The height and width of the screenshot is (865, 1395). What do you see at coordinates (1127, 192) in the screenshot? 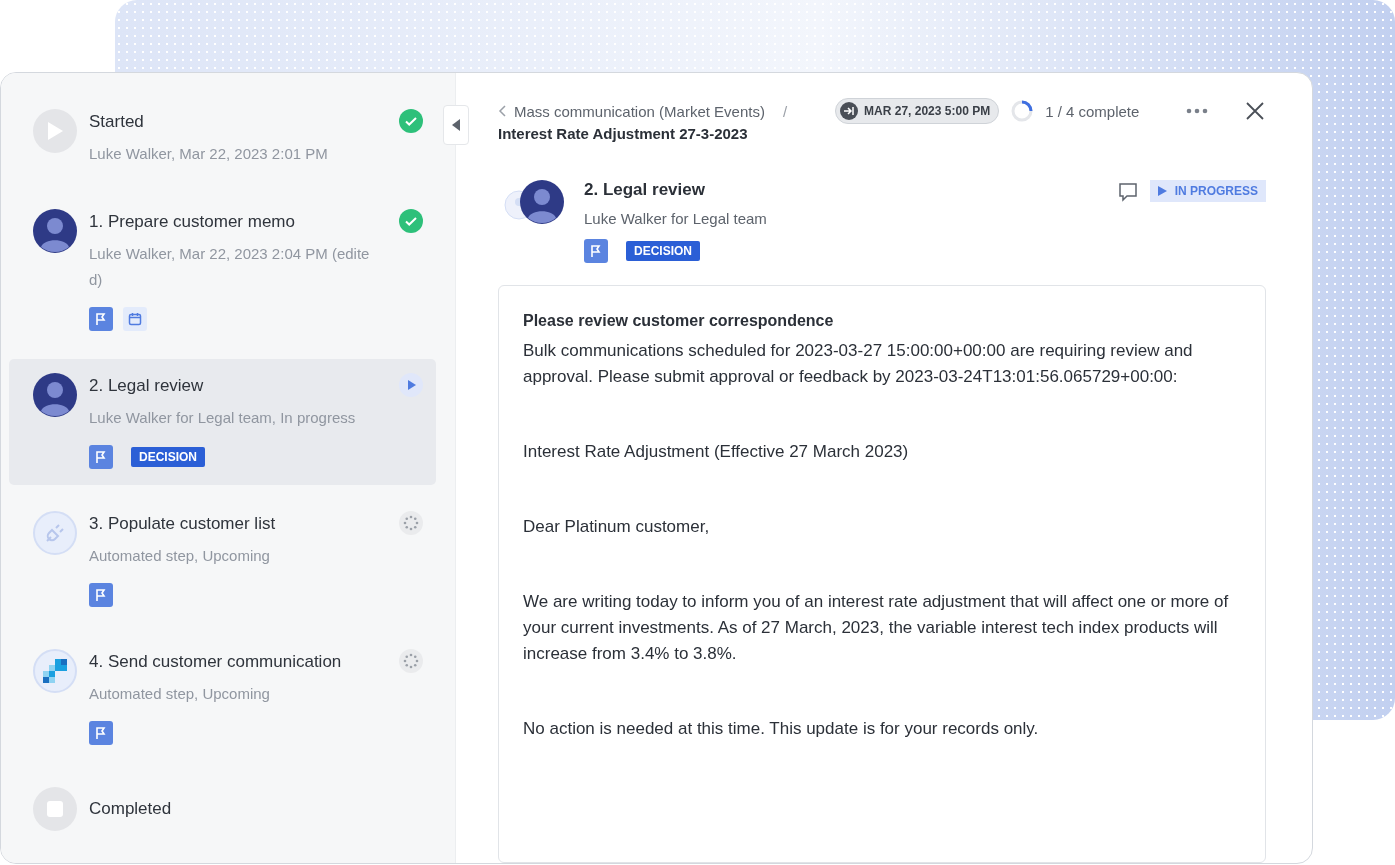
I see `comment-icon` at bounding box center [1127, 192].